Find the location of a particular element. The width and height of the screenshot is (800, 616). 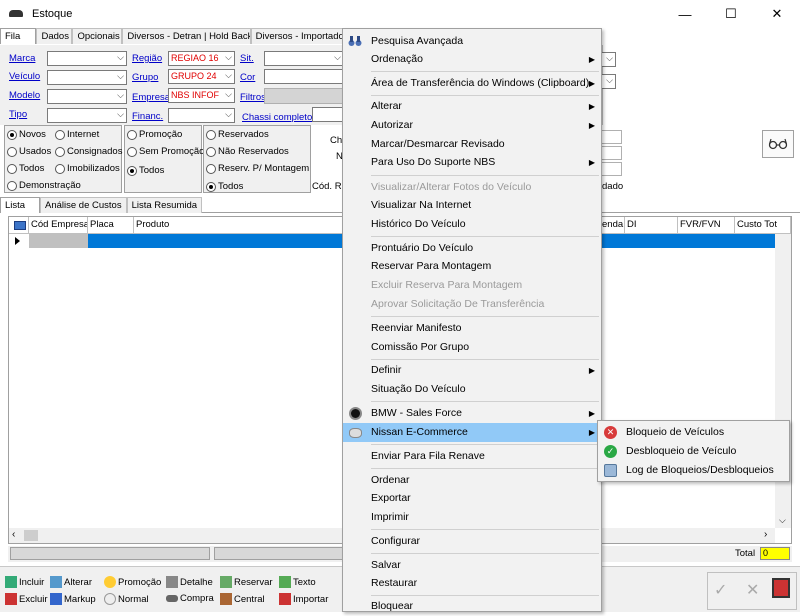

menu-item-imprimir: Imprimir is located at coordinates (472, 517).